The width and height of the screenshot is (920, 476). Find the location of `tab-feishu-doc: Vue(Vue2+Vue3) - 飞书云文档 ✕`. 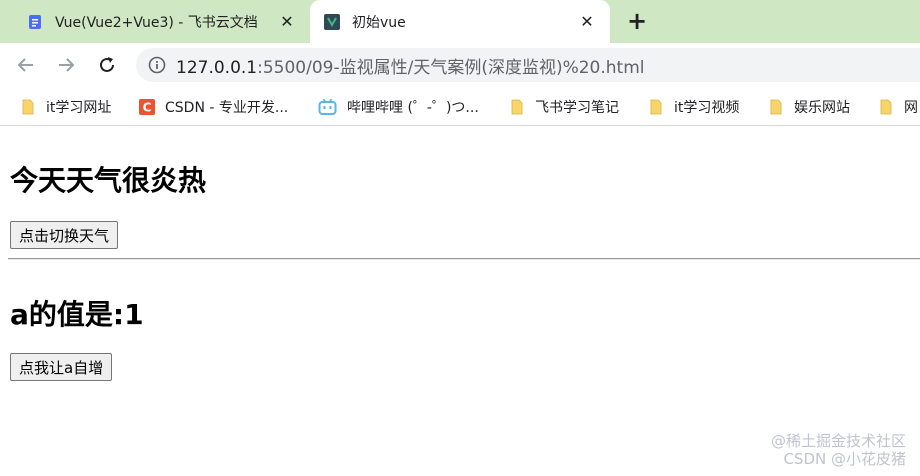

tab-feishu-doc: Vue(Vue2+Vue3) - 飞书云文档 ✕ is located at coordinates (155, 21).